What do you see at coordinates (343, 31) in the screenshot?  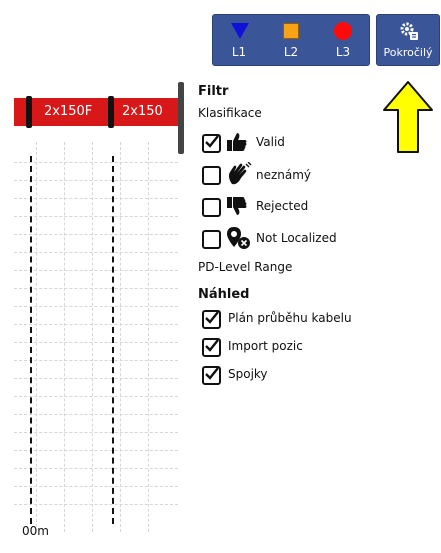 I see `red-circle-icon` at bounding box center [343, 31].